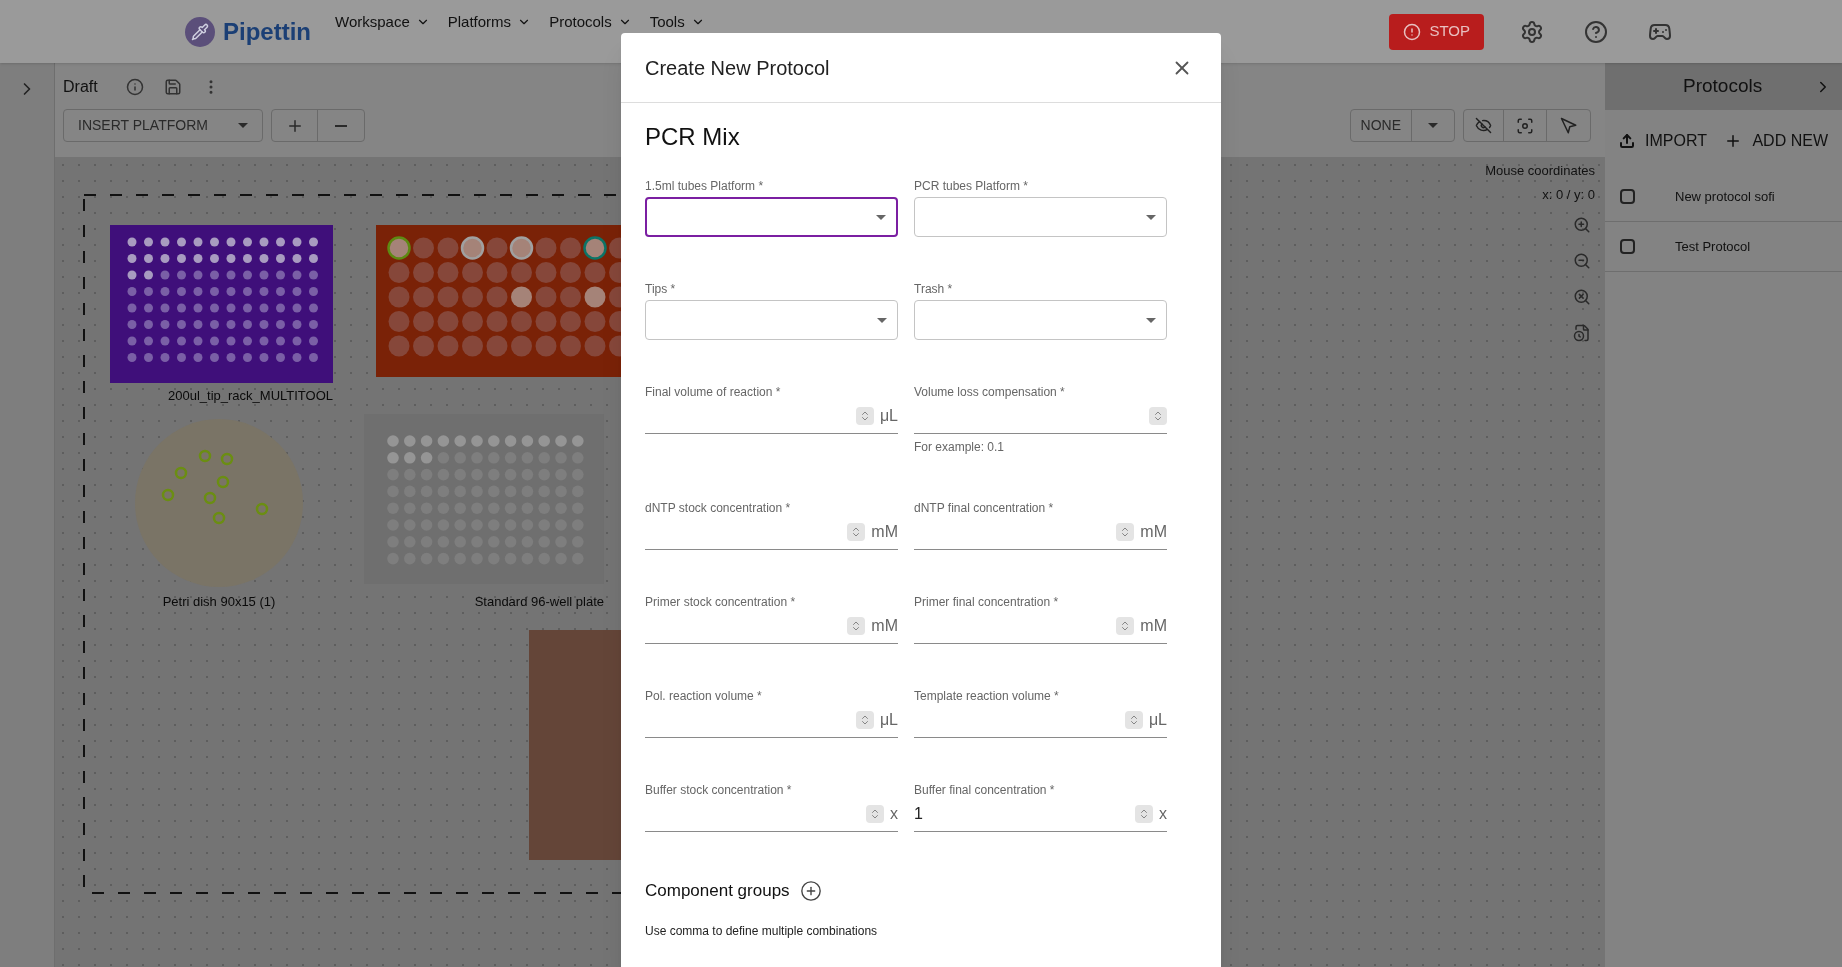 Image resolution: width=1842 pixels, height=967 pixels. Describe the element at coordinates (250, 396) in the screenshot. I see `platform-label: 200ul_tip_rack_MULTITOOL` at that location.